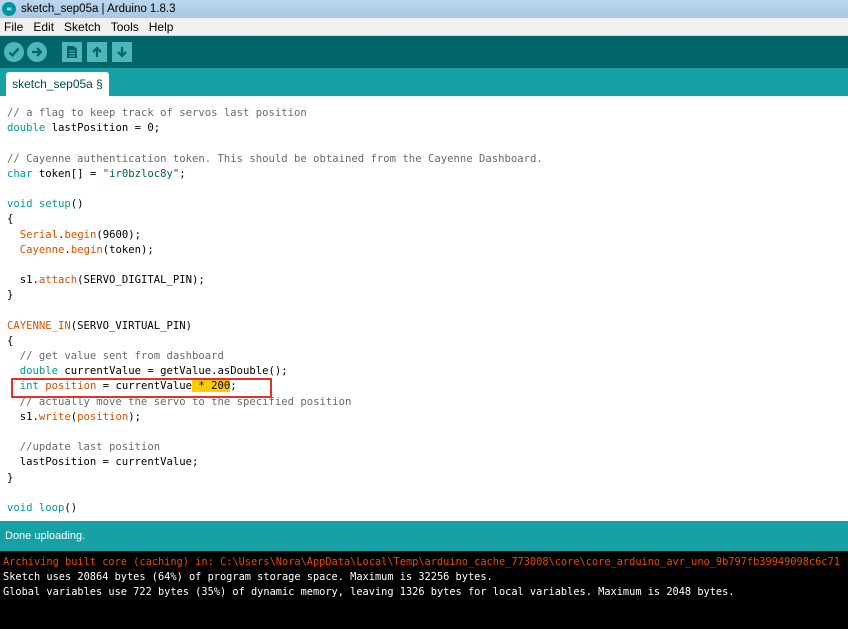 This screenshot has height=629, width=848. Describe the element at coordinates (275, 280) in the screenshot. I see `code-line: s1.attach(SERVO_DIGITAL_PIN);` at that location.